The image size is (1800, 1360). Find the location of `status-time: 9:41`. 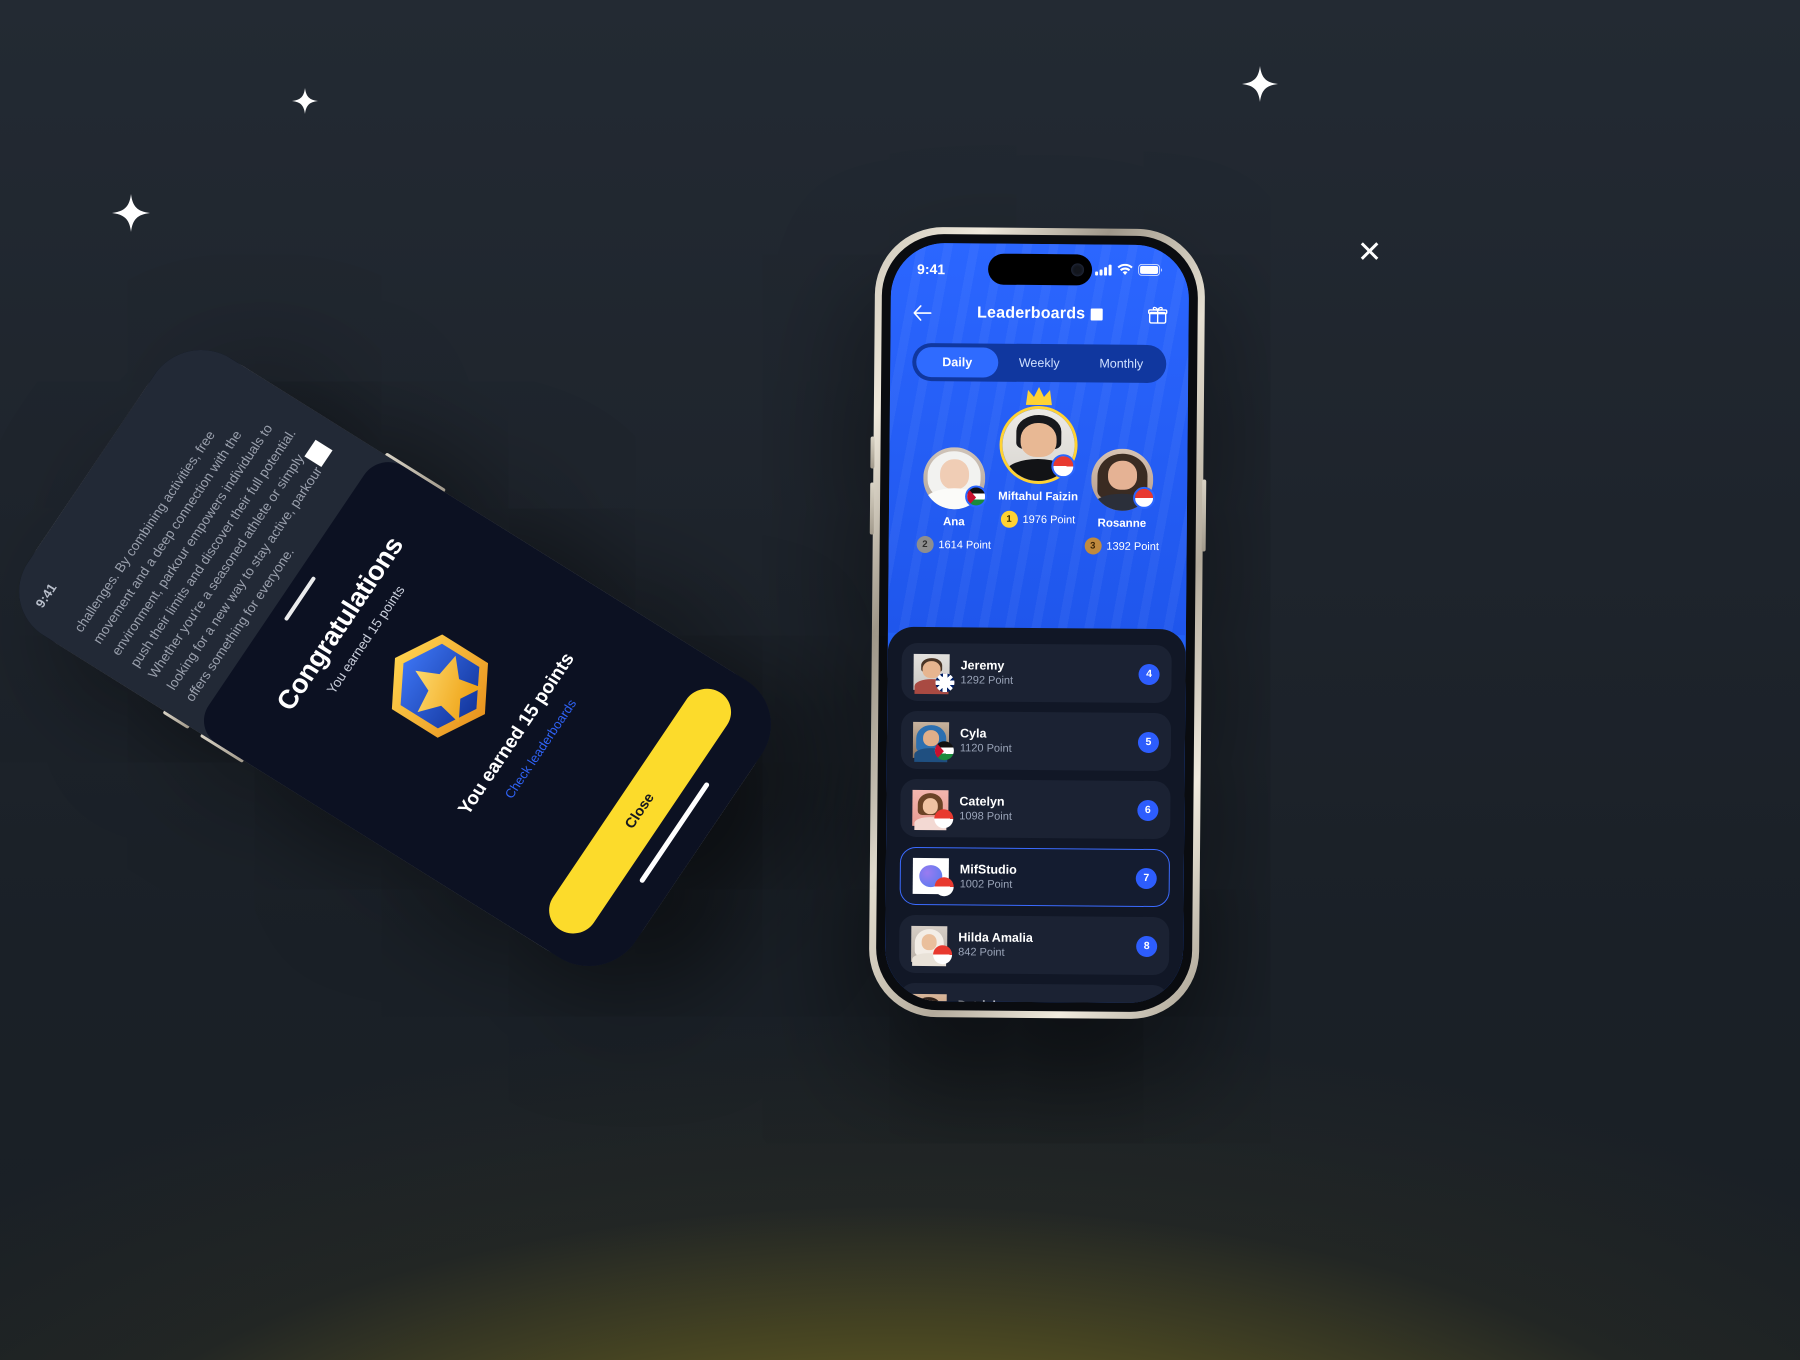

status-time: 9:41 is located at coordinates (931, 269).